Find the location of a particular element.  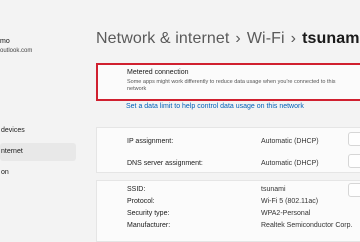

protocol-label: Protocol: is located at coordinates (141, 201).